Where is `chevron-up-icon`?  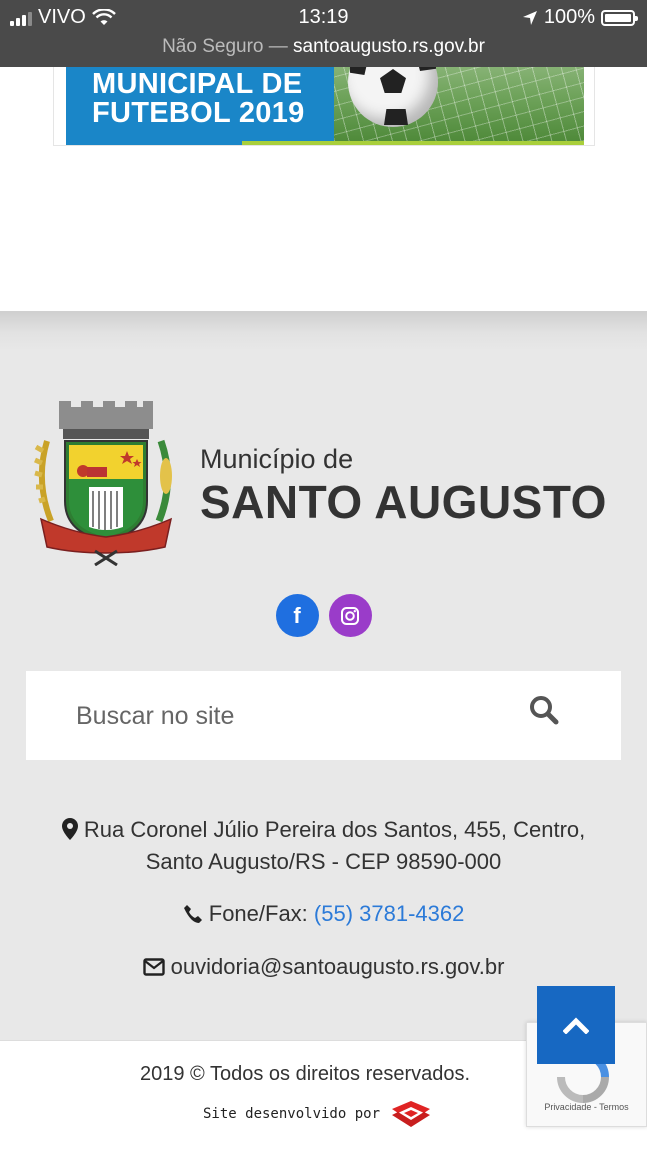 chevron-up-icon is located at coordinates (576, 1025).